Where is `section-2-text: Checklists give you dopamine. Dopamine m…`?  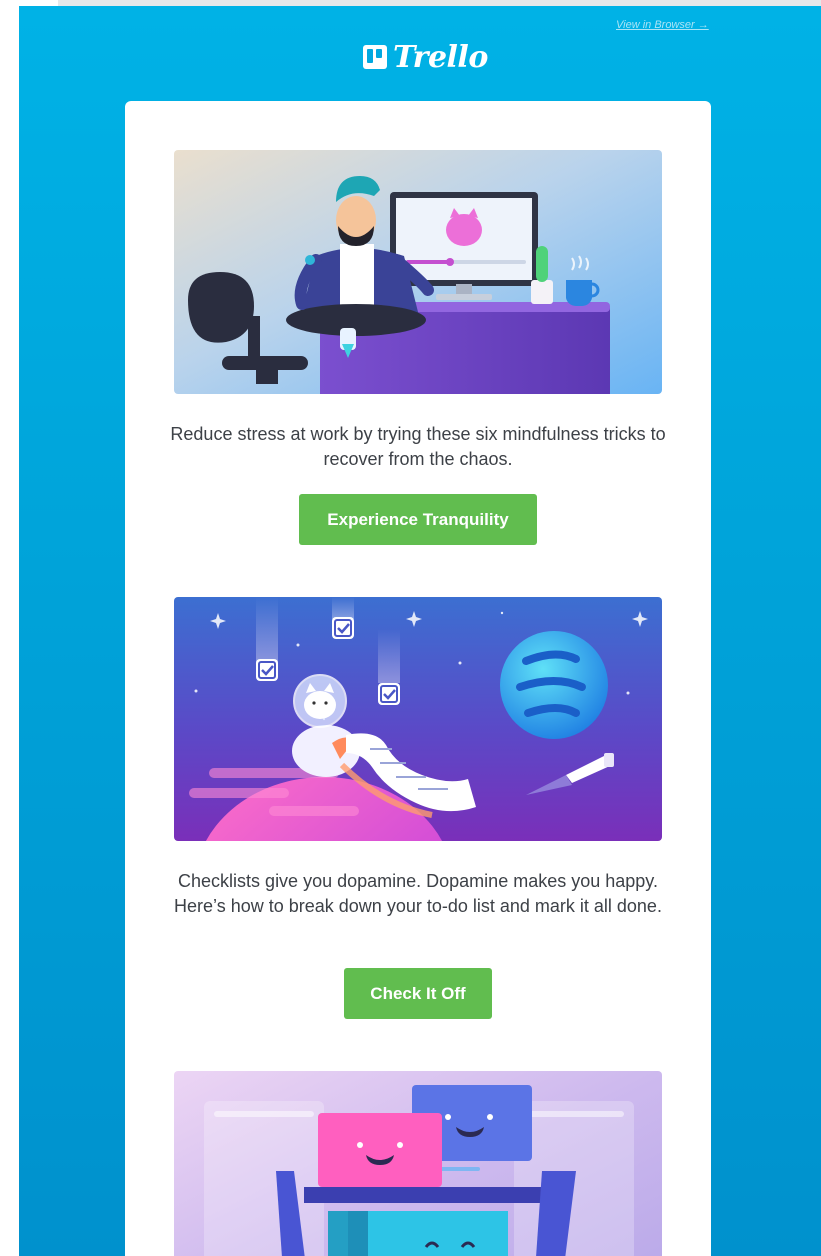 section-2-text: Checklists give you dopamine. Dopamine m… is located at coordinates (418, 893).